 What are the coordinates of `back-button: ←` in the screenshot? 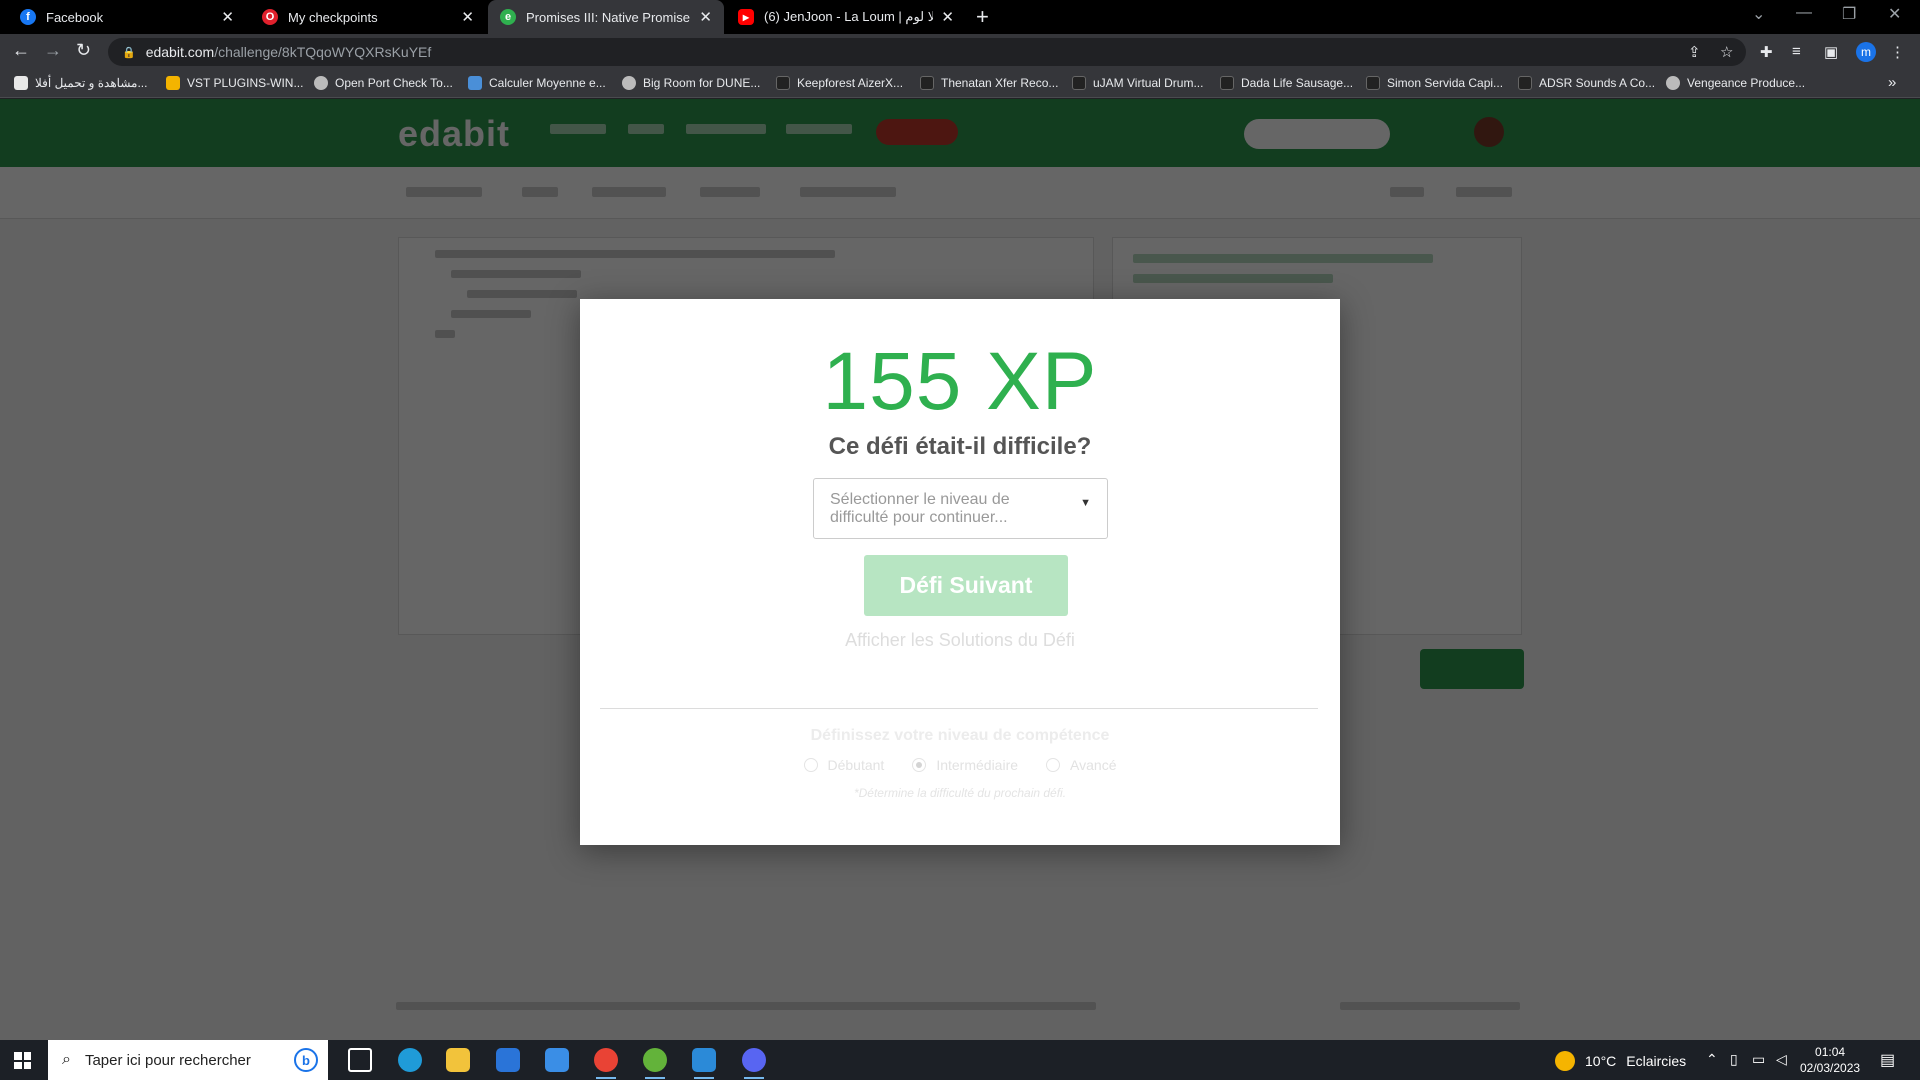 It's located at (21, 50).